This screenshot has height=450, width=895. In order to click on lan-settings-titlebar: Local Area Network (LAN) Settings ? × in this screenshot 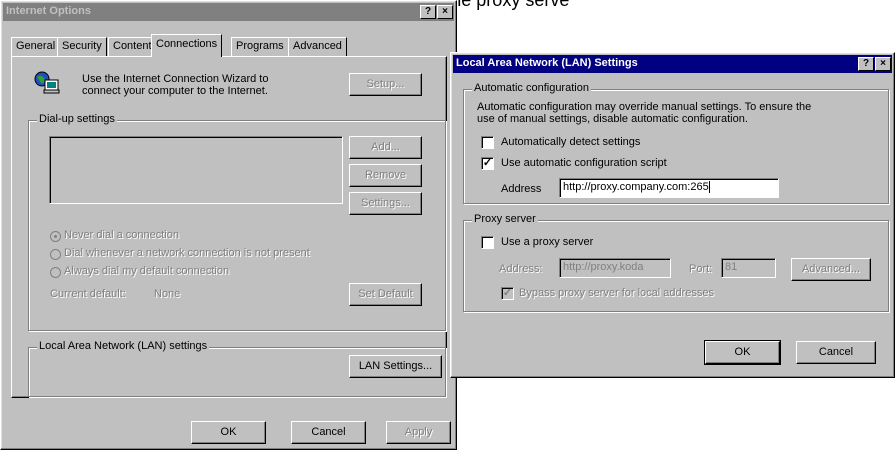, I will do `click(672, 64)`.